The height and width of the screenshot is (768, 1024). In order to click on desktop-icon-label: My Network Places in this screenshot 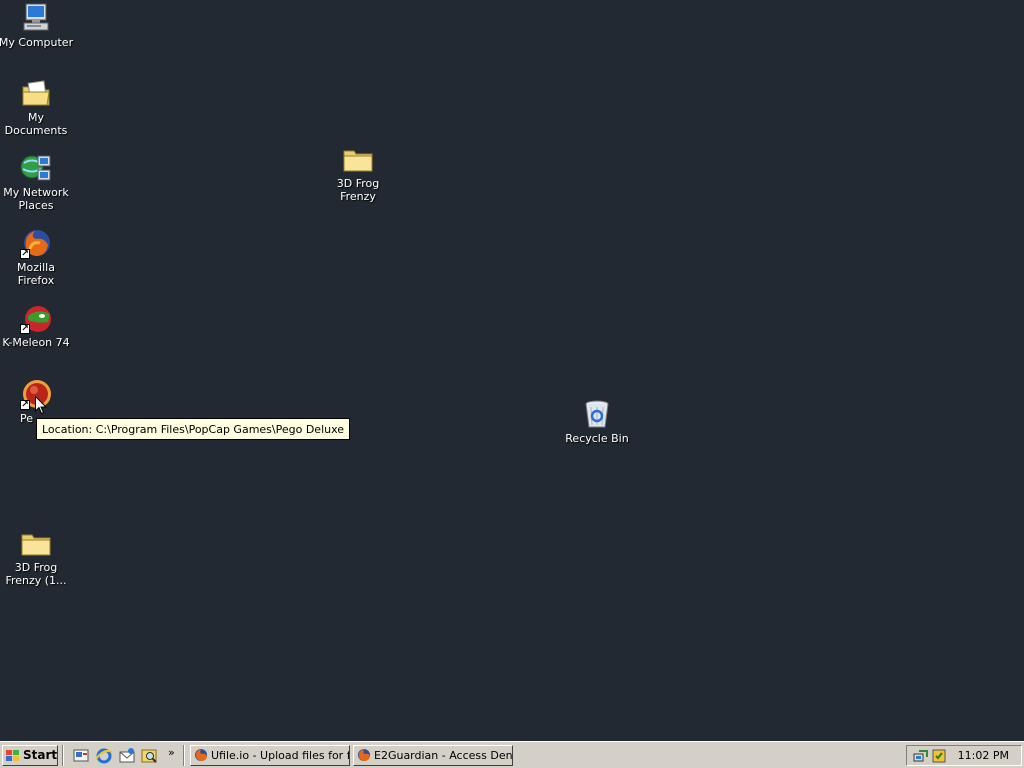, I will do `click(36, 199)`.